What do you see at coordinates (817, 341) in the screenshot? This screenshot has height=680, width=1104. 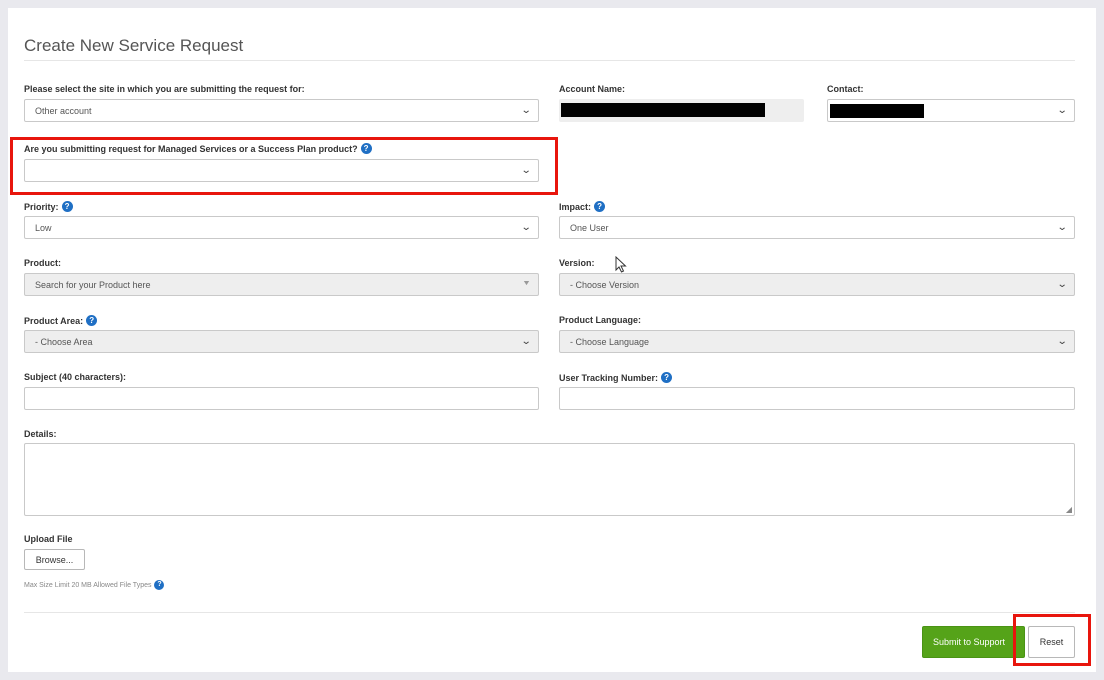 I see `product-language-select: - Choose Language ⌄` at bounding box center [817, 341].